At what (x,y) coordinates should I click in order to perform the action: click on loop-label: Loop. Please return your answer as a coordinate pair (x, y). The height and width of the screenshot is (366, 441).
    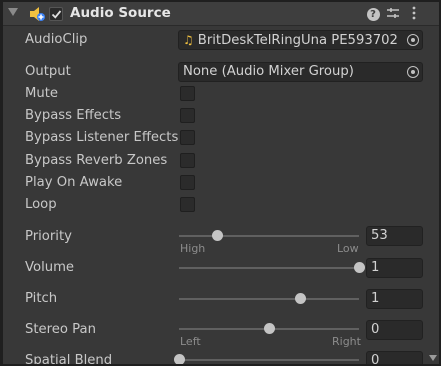
    Looking at the image, I should click on (41, 204).